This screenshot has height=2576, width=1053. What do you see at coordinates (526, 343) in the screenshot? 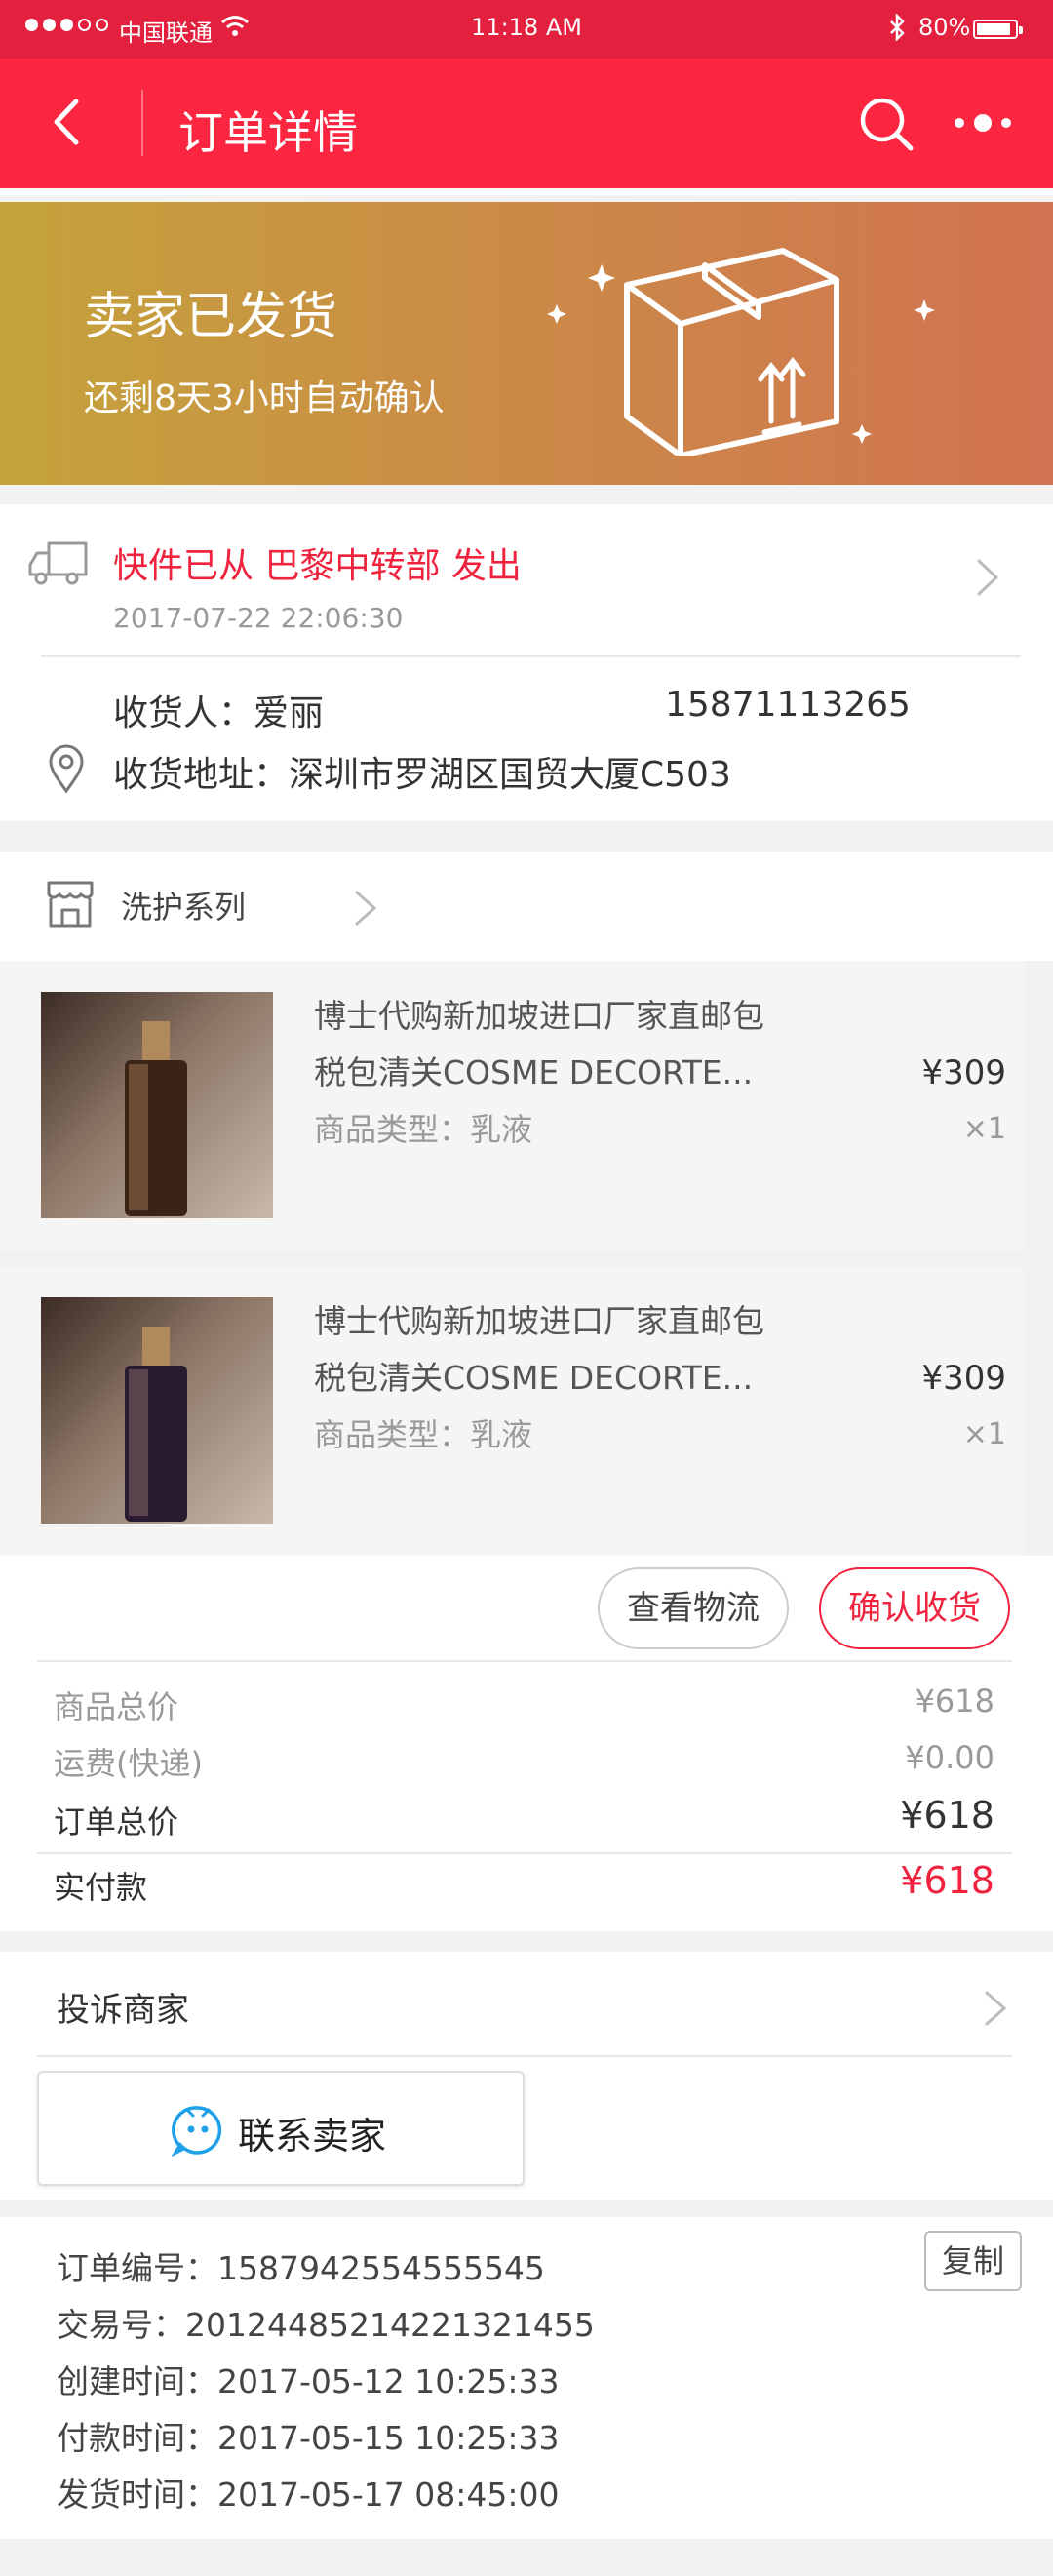
I see `order-status-banner: 卖家已发货 还剩8天3小时自动确认` at bounding box center [526, 343].